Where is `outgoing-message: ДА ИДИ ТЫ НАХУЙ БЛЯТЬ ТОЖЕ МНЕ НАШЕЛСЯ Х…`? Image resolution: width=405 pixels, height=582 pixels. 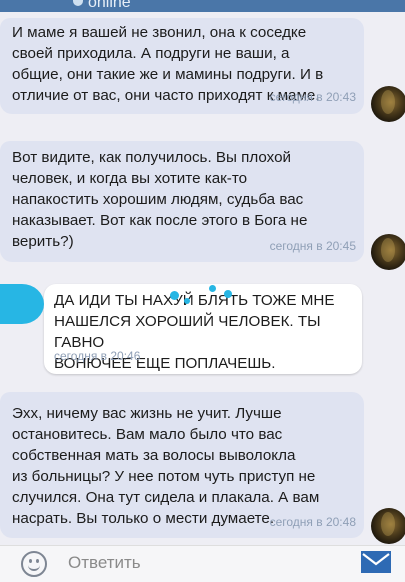 outgoing-message: ДА ИДИ ТЫ НАХУЙ БЛЯТЬ ТОЖЕ МНЕ НАШЕЛСЯ Х… is located at coordinates (203, 329).